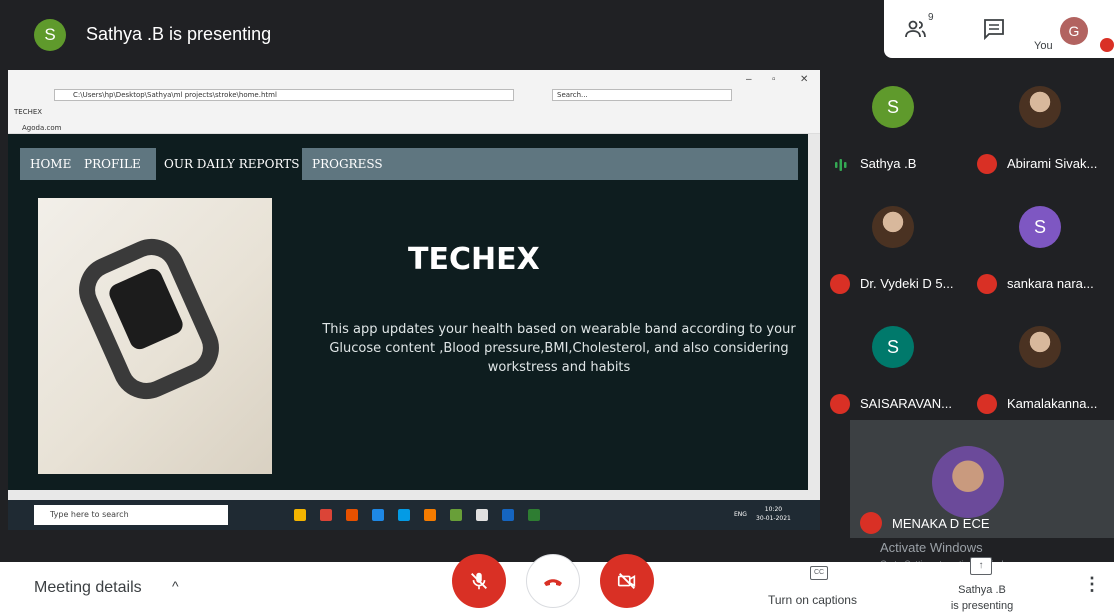 The image size is (1114, 614). Describe the element at coordinates (740, 514) in the screenshot. I see `taskbar-language: ENG` at that location.